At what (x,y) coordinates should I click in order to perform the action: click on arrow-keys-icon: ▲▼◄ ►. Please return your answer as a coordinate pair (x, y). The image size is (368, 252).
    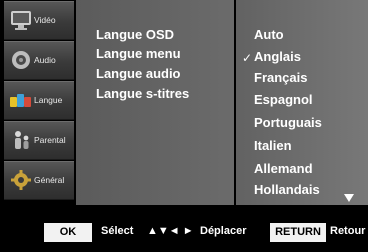
    Looking at the image, I should click on (170, 231).